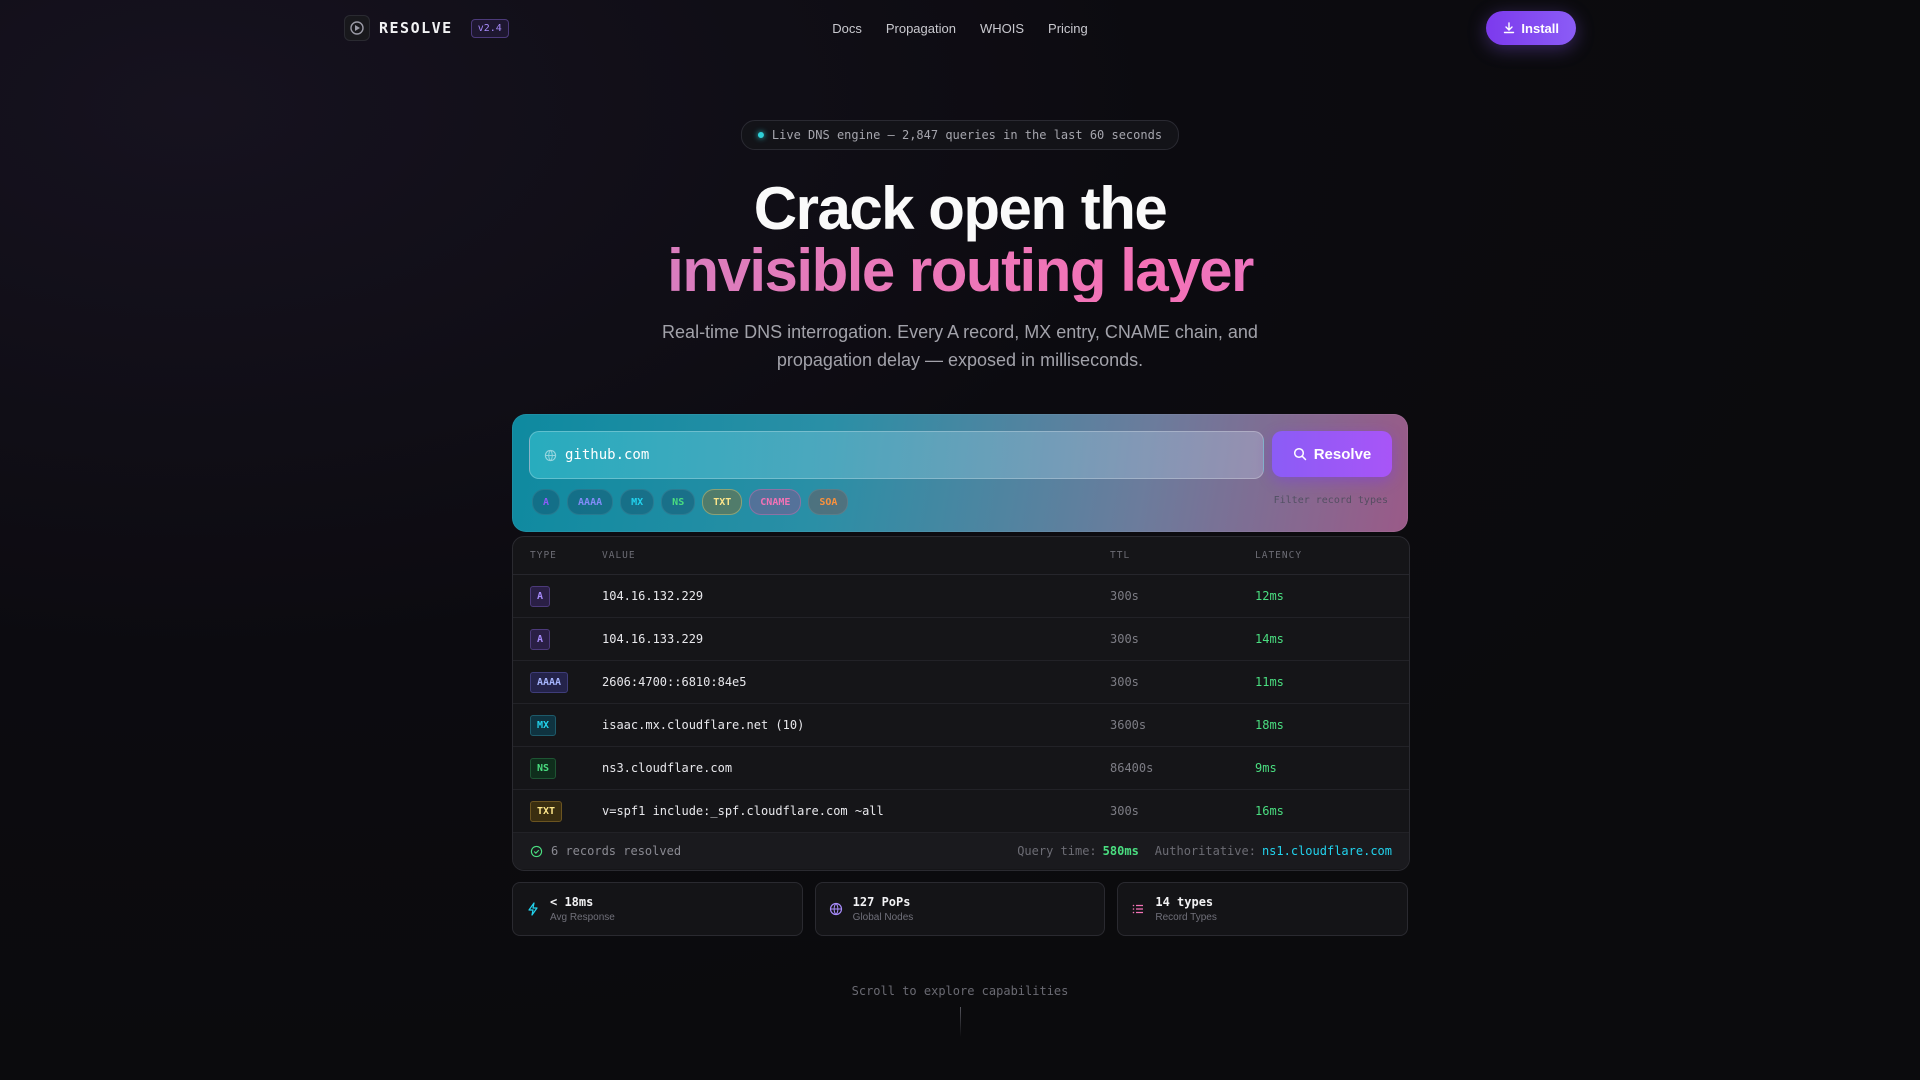 This screenshot has width=1920, height=1080. What do you see at coordinates (653, 639) in the screenshot?
I see `cell-value: 104.16.133.229` at bounding box center [653, 639].